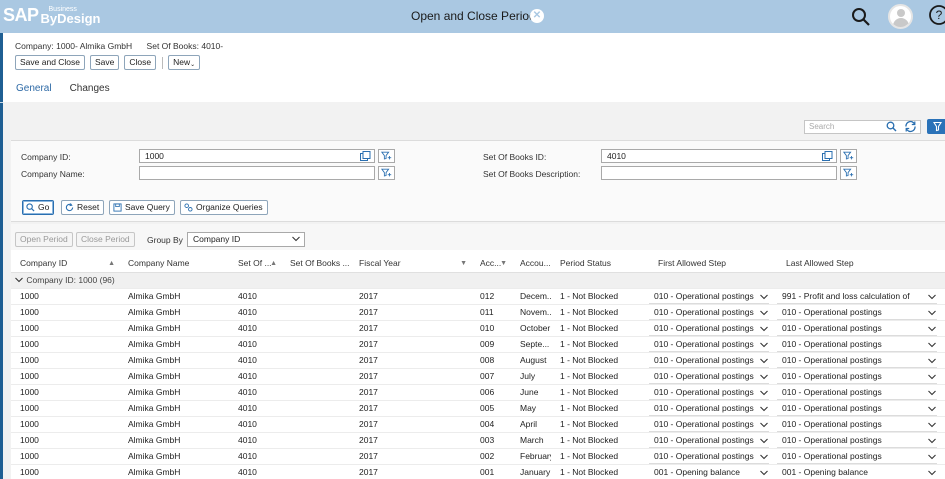  I want to click on table-cell: Almika GmbH, so click(174, 424).